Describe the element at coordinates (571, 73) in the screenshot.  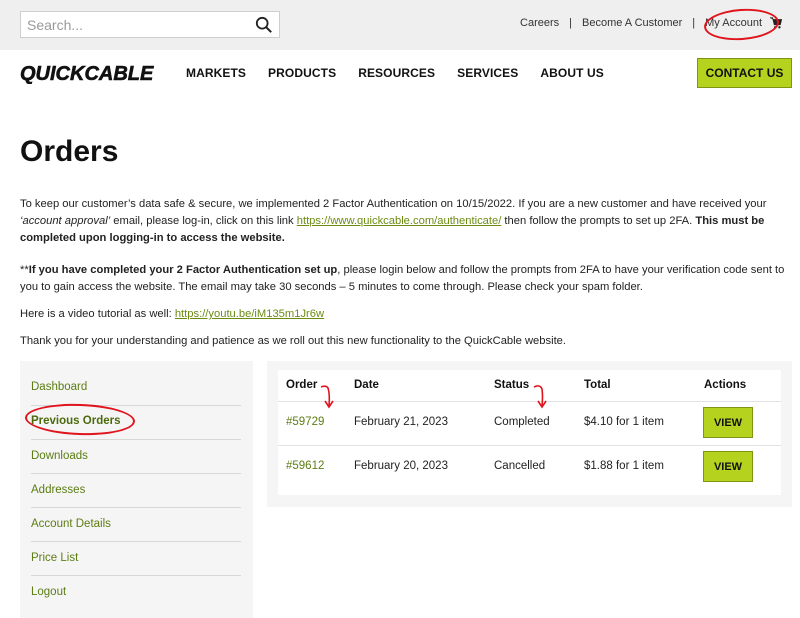
I see `nav-item-about-us: ABOUT US` at that location.